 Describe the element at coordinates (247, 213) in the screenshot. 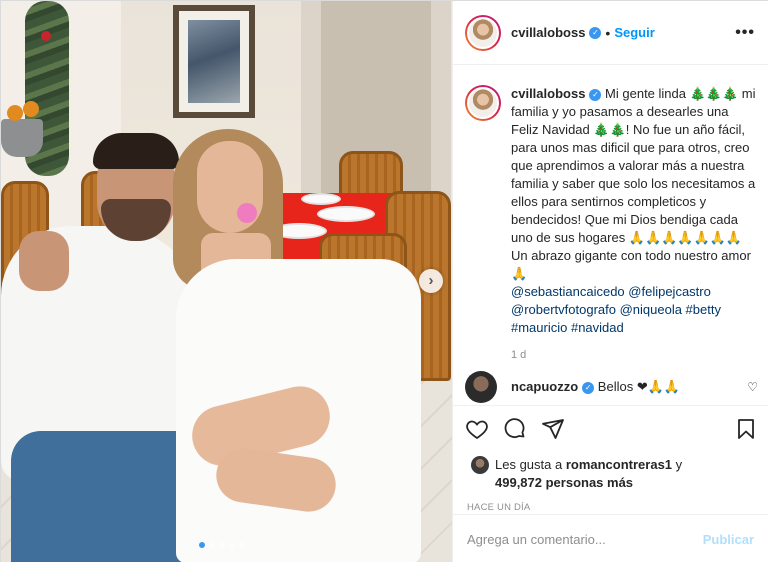

I see `earring` at that location.